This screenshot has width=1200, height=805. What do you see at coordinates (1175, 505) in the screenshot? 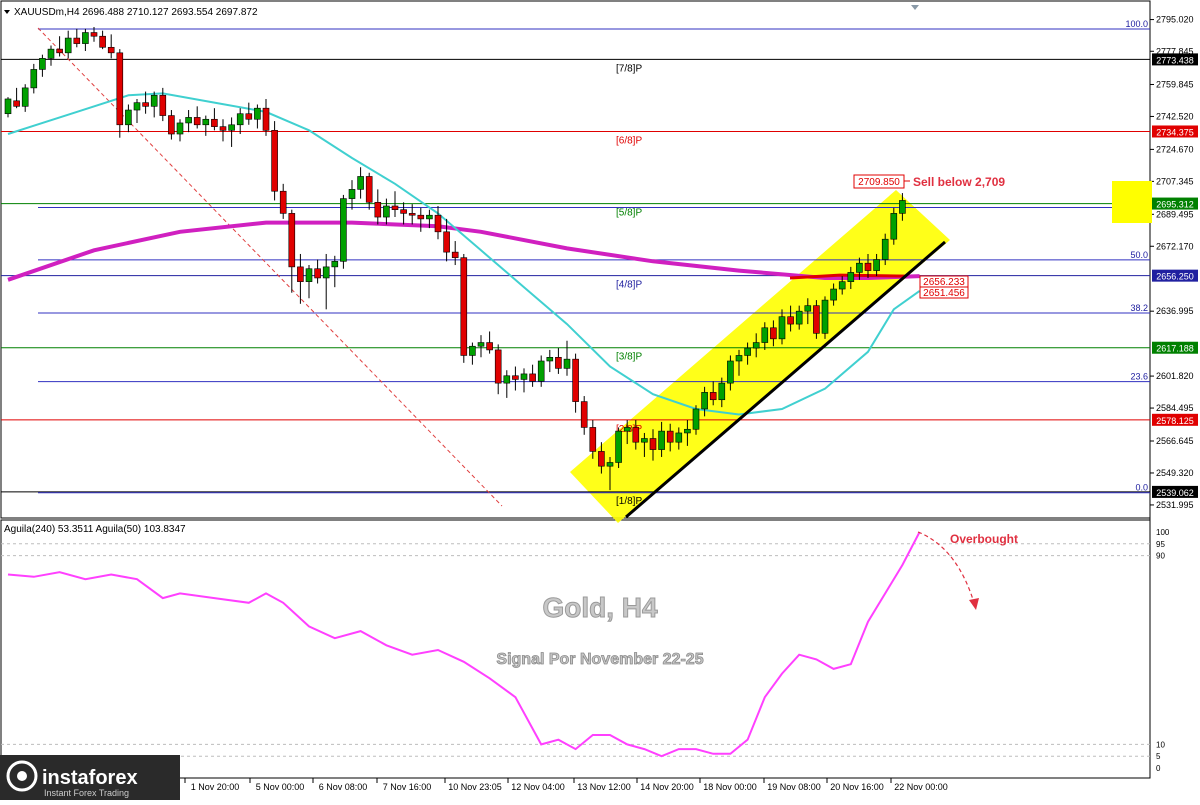
I see `price-tick-label: 2531.995` at bounding box center [1175, 505].